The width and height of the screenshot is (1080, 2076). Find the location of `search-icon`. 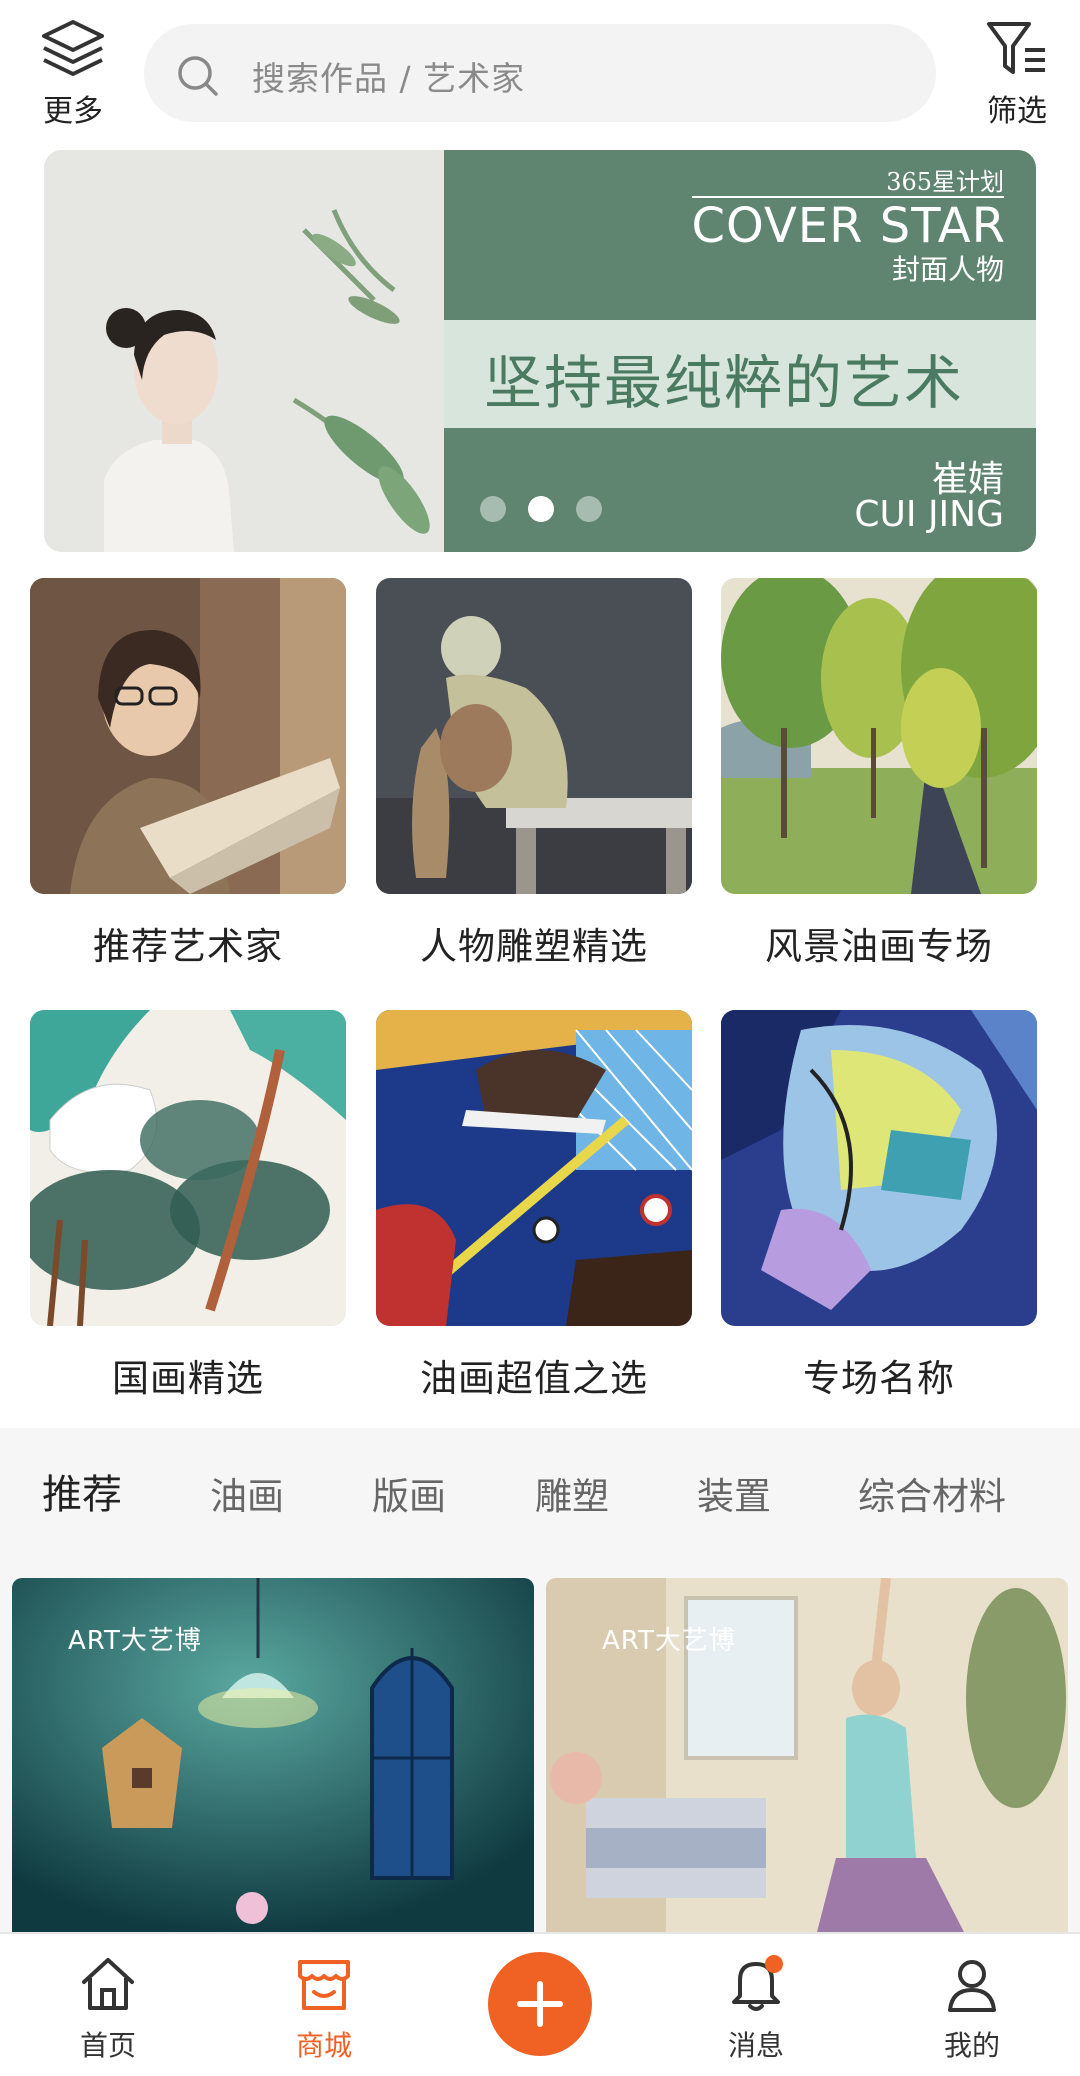

search-icon is located at coordinates (198, 76).